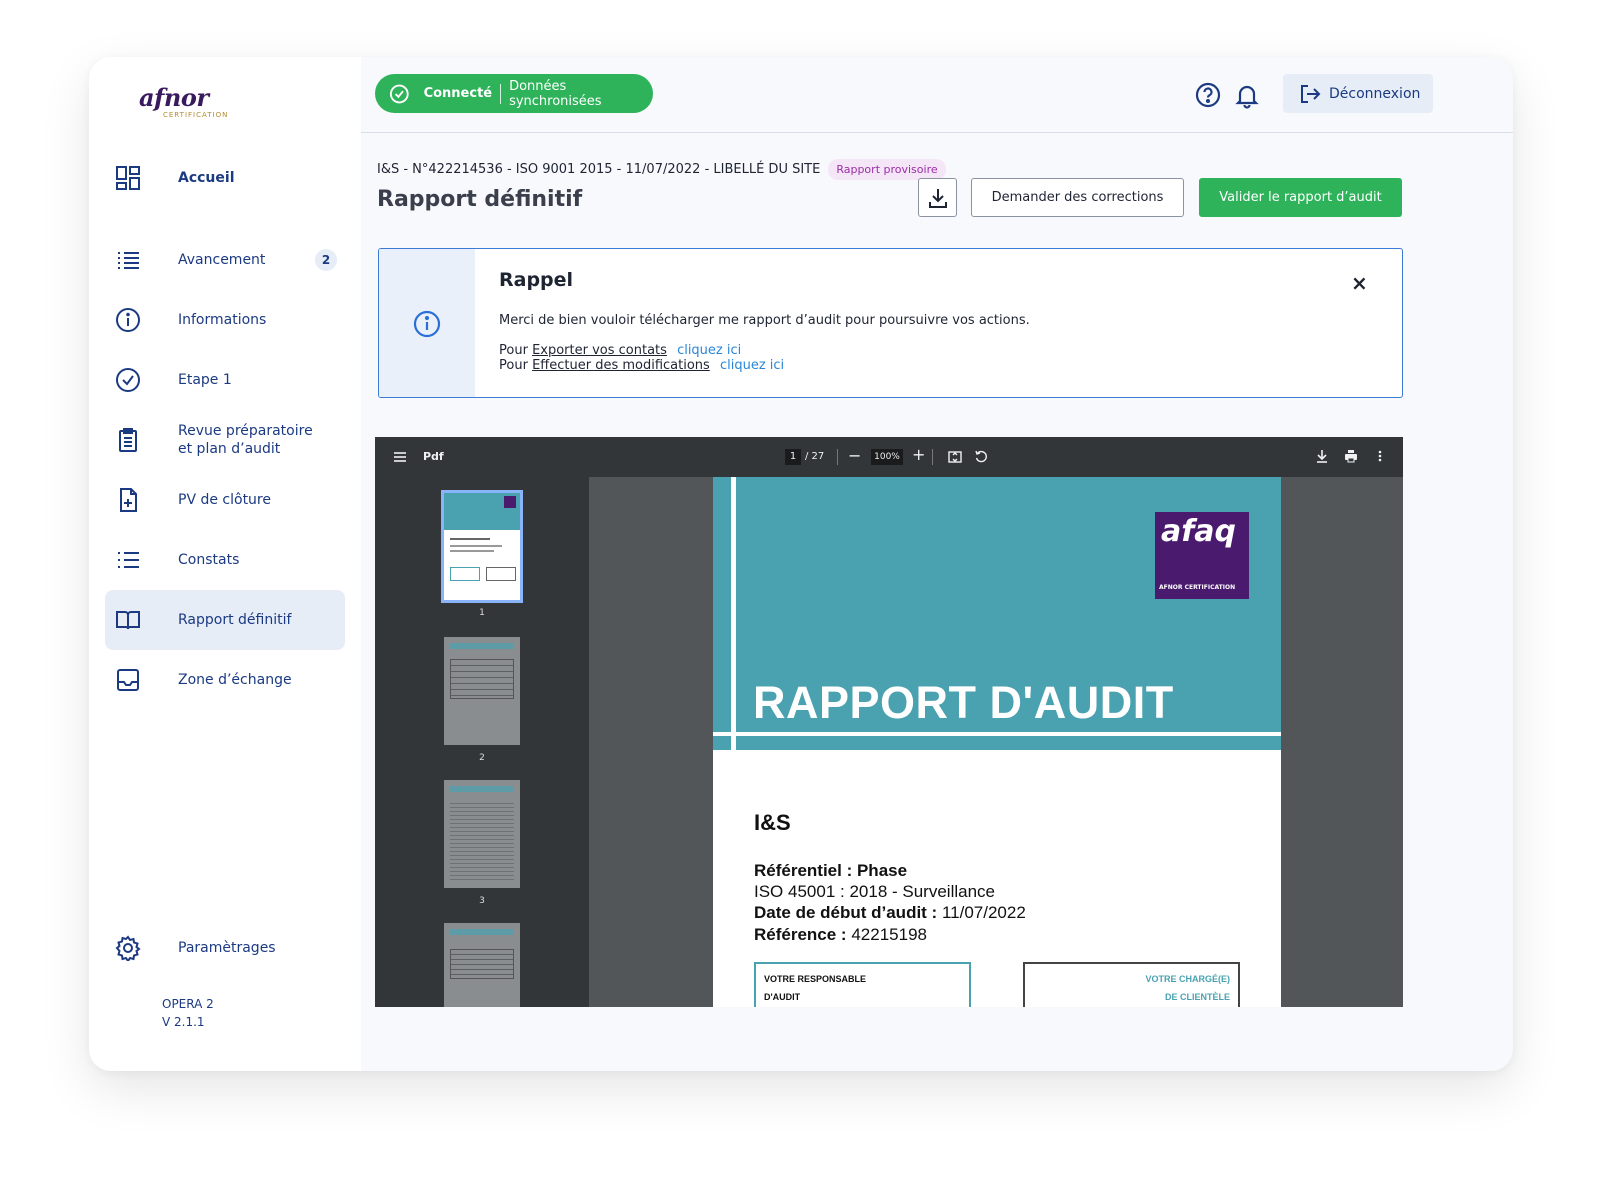 This screenshot has height=1190, width=1600. I want to click on company-name: I&S, so click(772, 822).